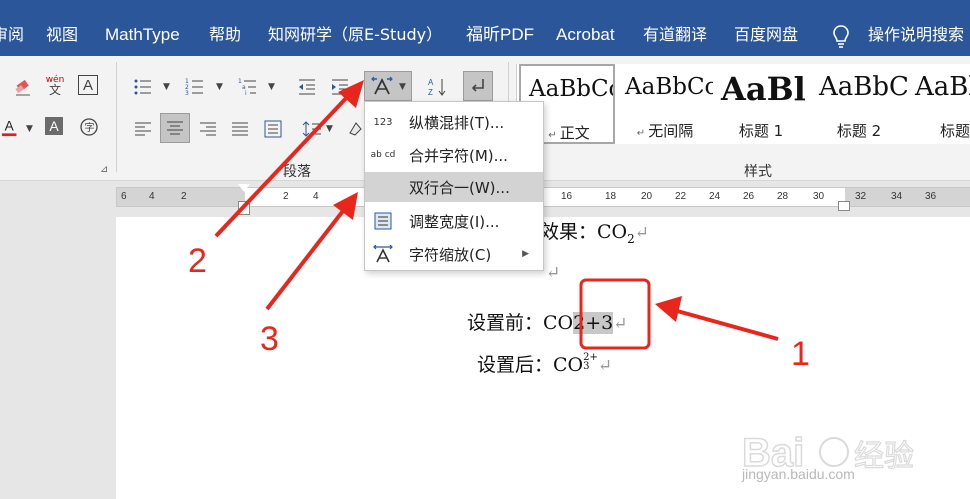 This screenshot has width=970, height=499. I want to click on before-formula-prefix: CO, so click(558, 323).